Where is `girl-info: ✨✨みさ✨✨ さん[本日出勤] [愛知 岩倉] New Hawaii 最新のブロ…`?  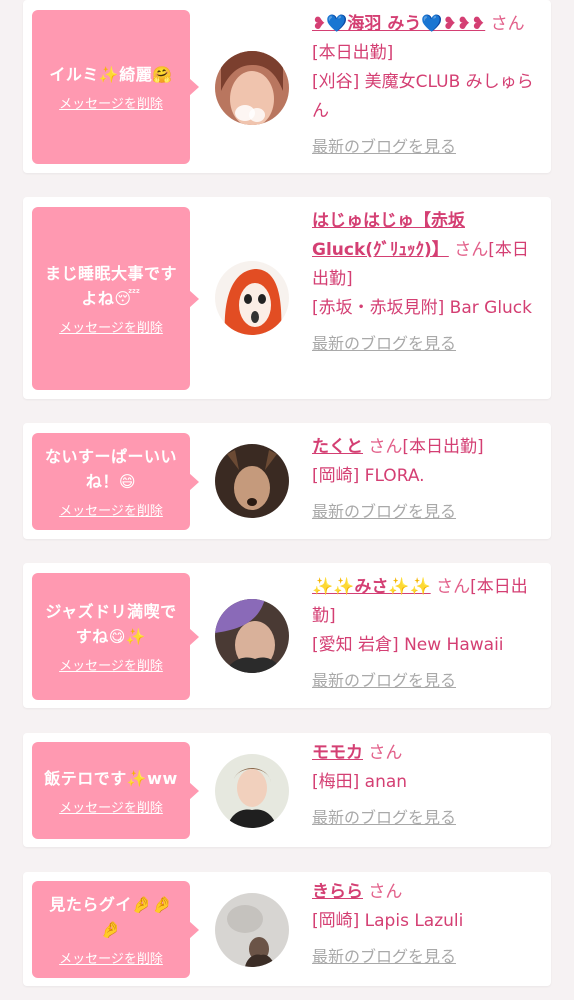
girl-info: ✨✨みさ✨✨ さん[本日出勤] [愛知 岩倉] New Hawaii 最新のブロ… is located at coordinates (426, 634).